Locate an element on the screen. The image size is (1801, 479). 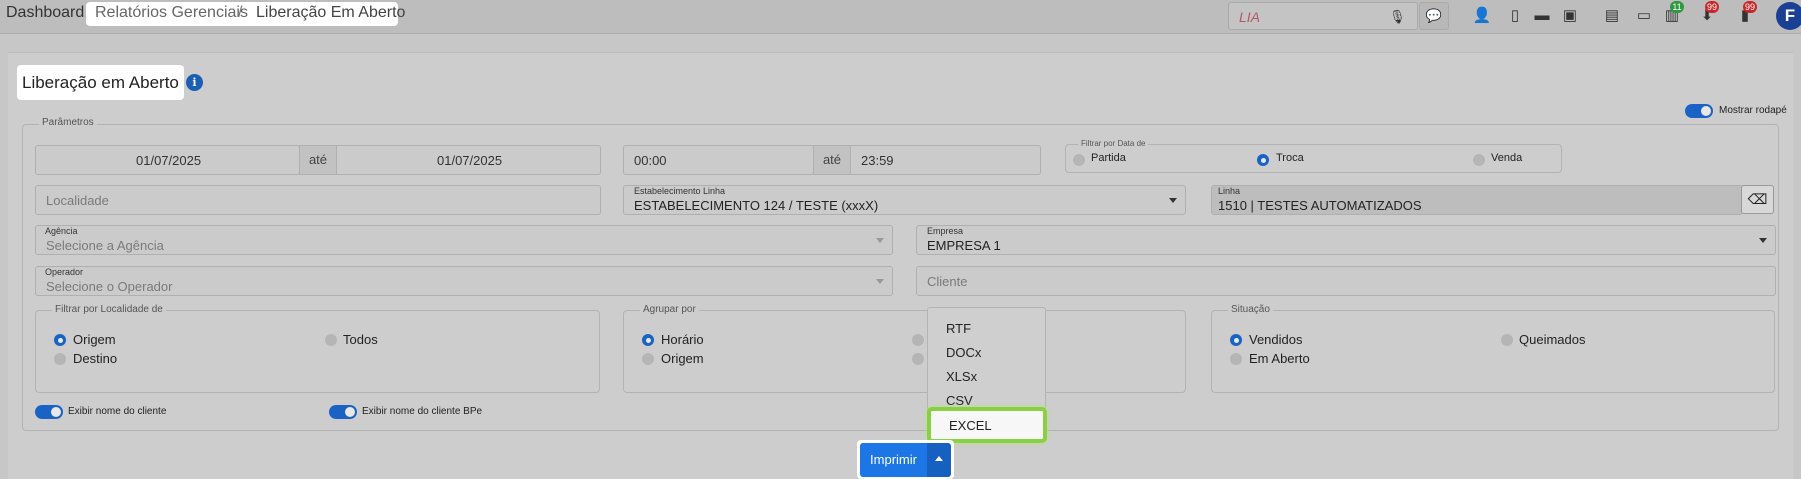
filtro-localidade-group is located at coordinates (317, 351).